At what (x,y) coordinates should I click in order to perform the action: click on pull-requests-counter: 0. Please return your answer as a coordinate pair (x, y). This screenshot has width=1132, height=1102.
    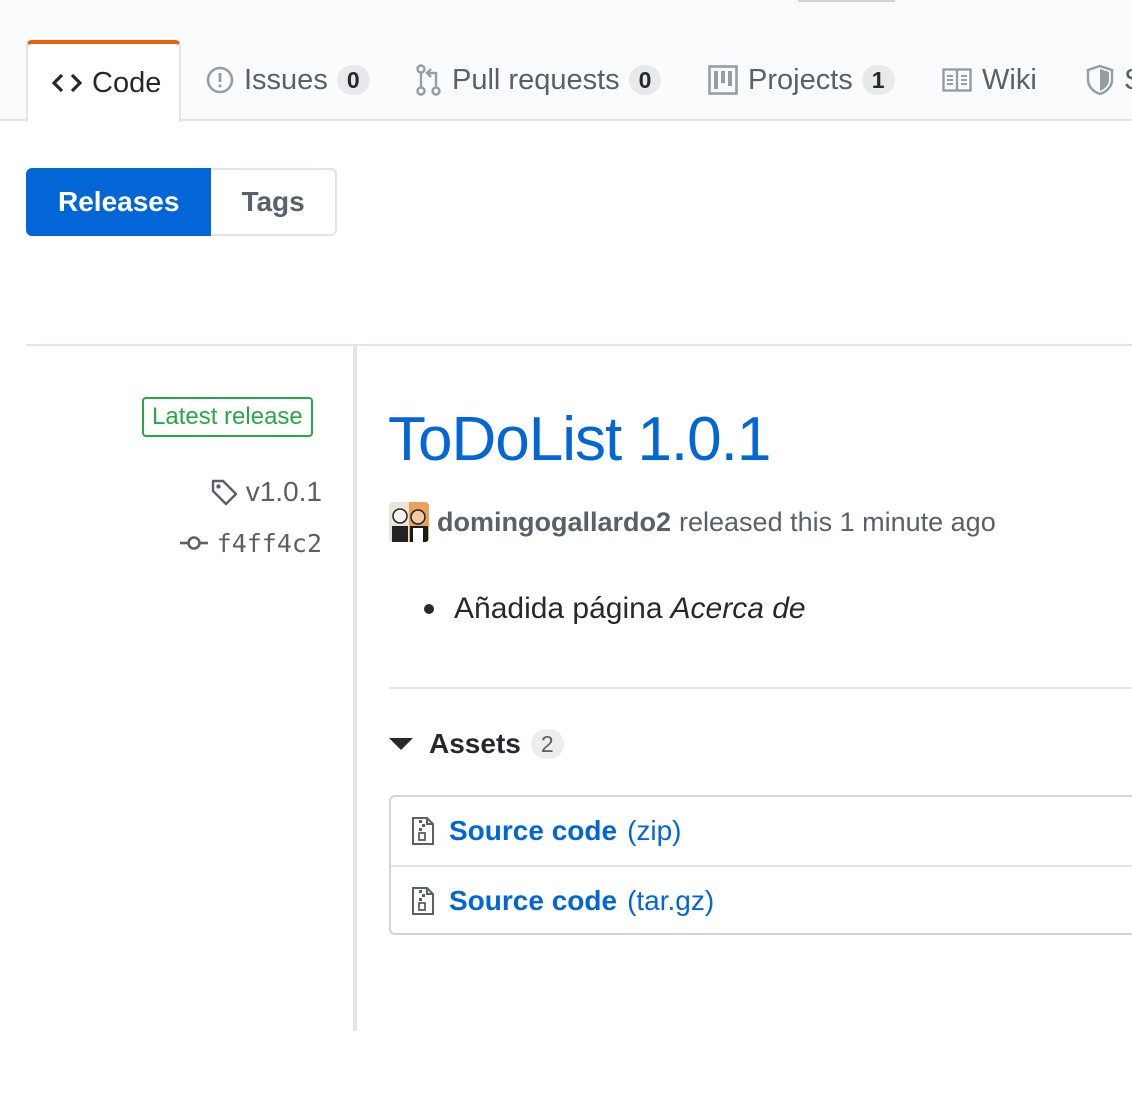
    Looking at the image, I should click on (645, 80).